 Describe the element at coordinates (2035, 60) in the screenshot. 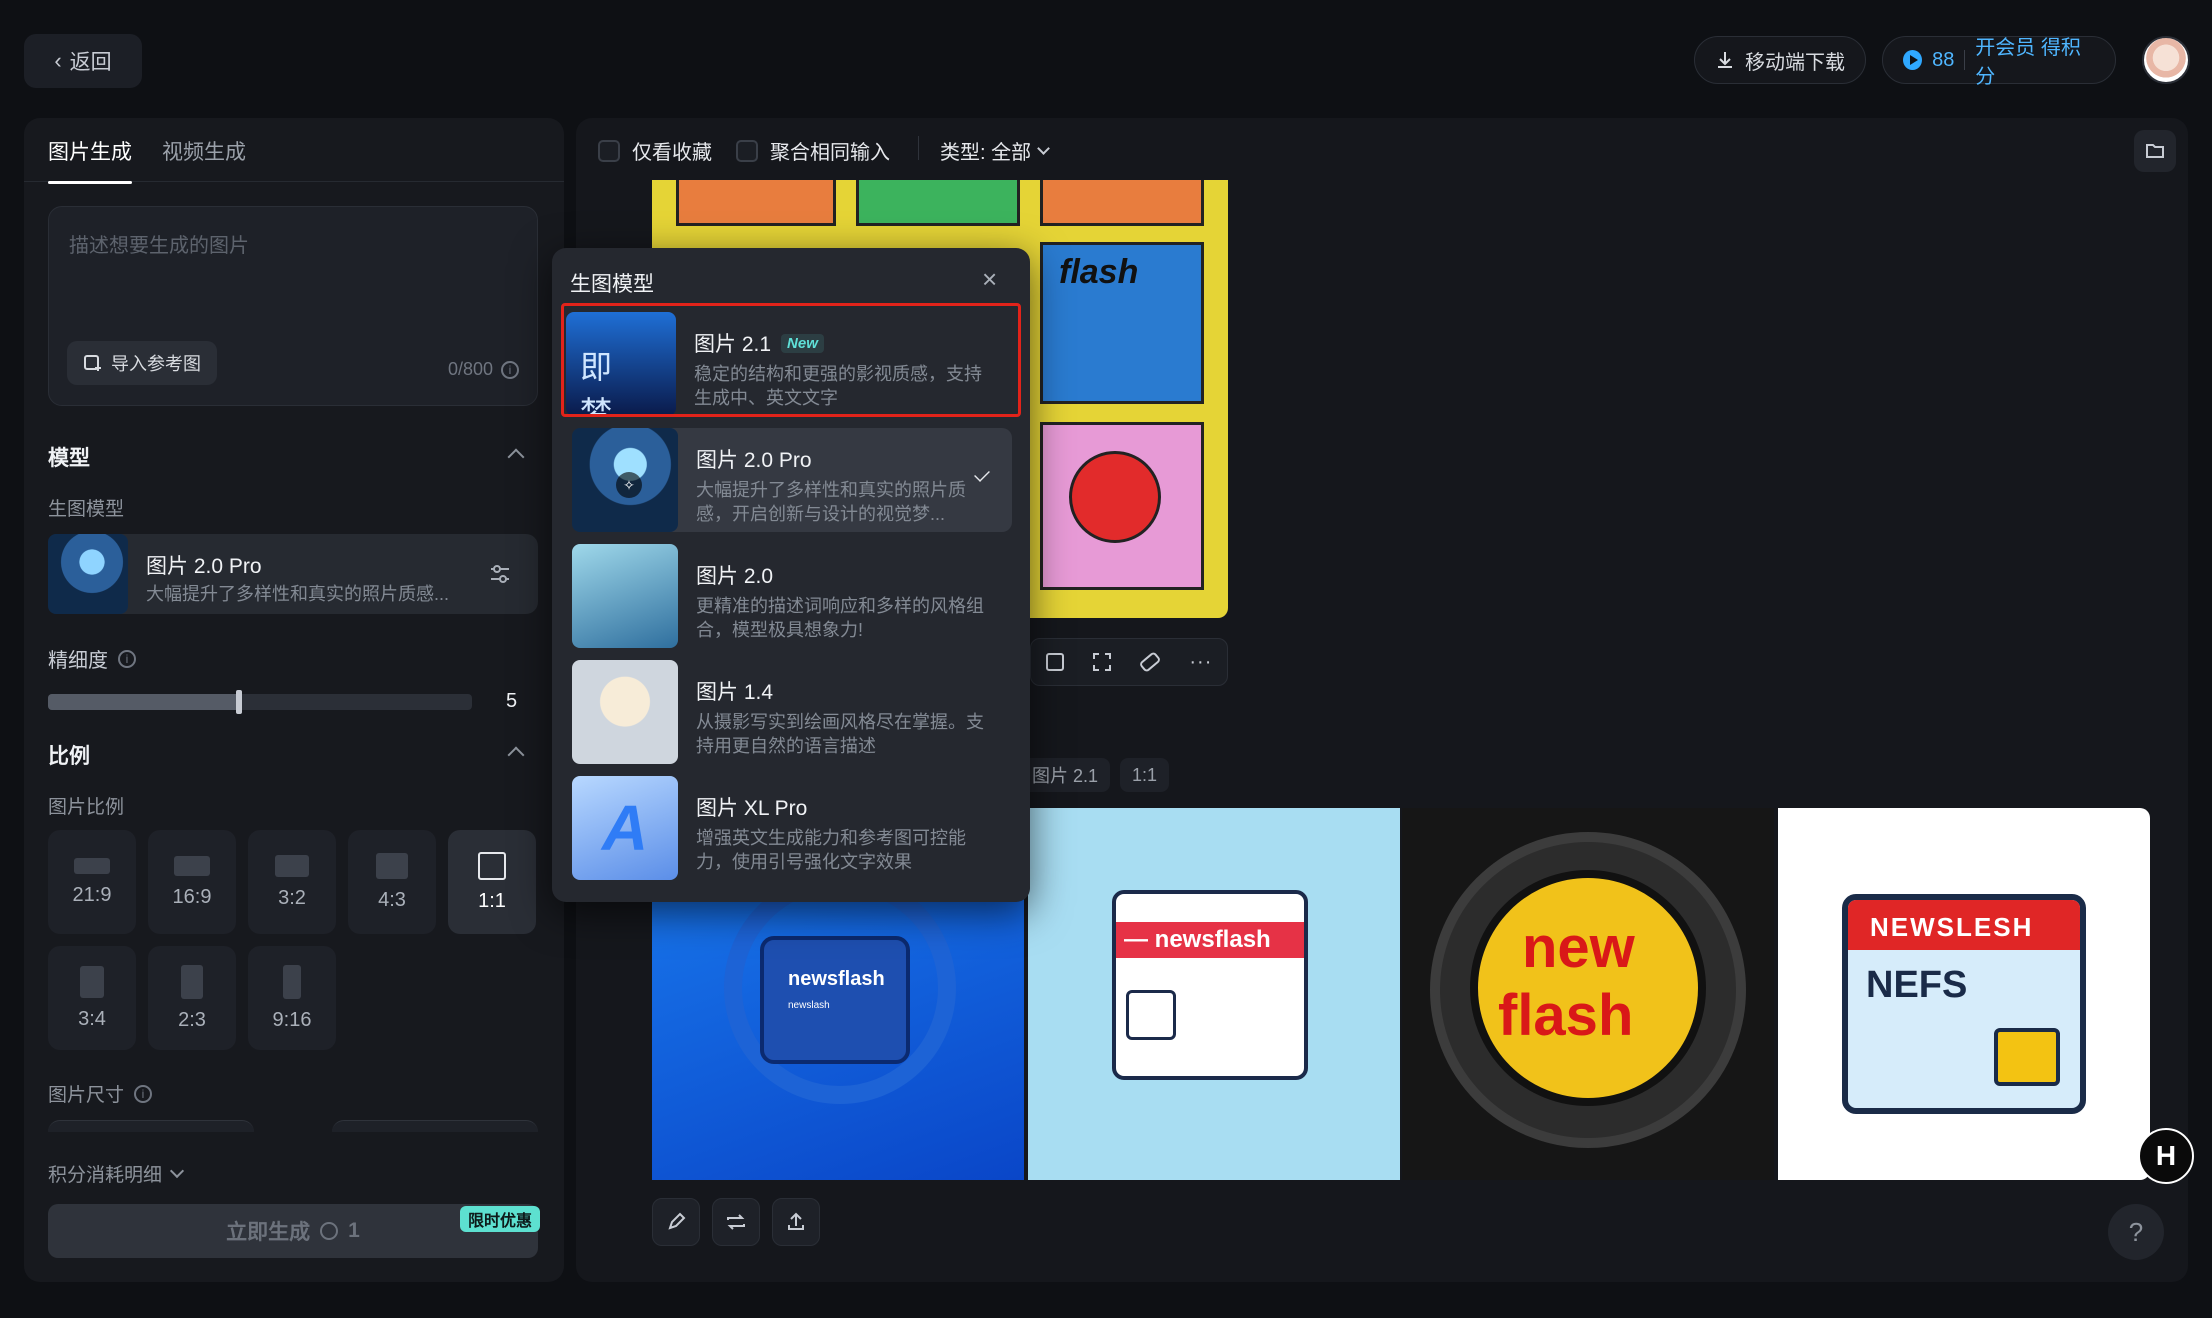

I see `member-link: 开会员 得积分` at that location.